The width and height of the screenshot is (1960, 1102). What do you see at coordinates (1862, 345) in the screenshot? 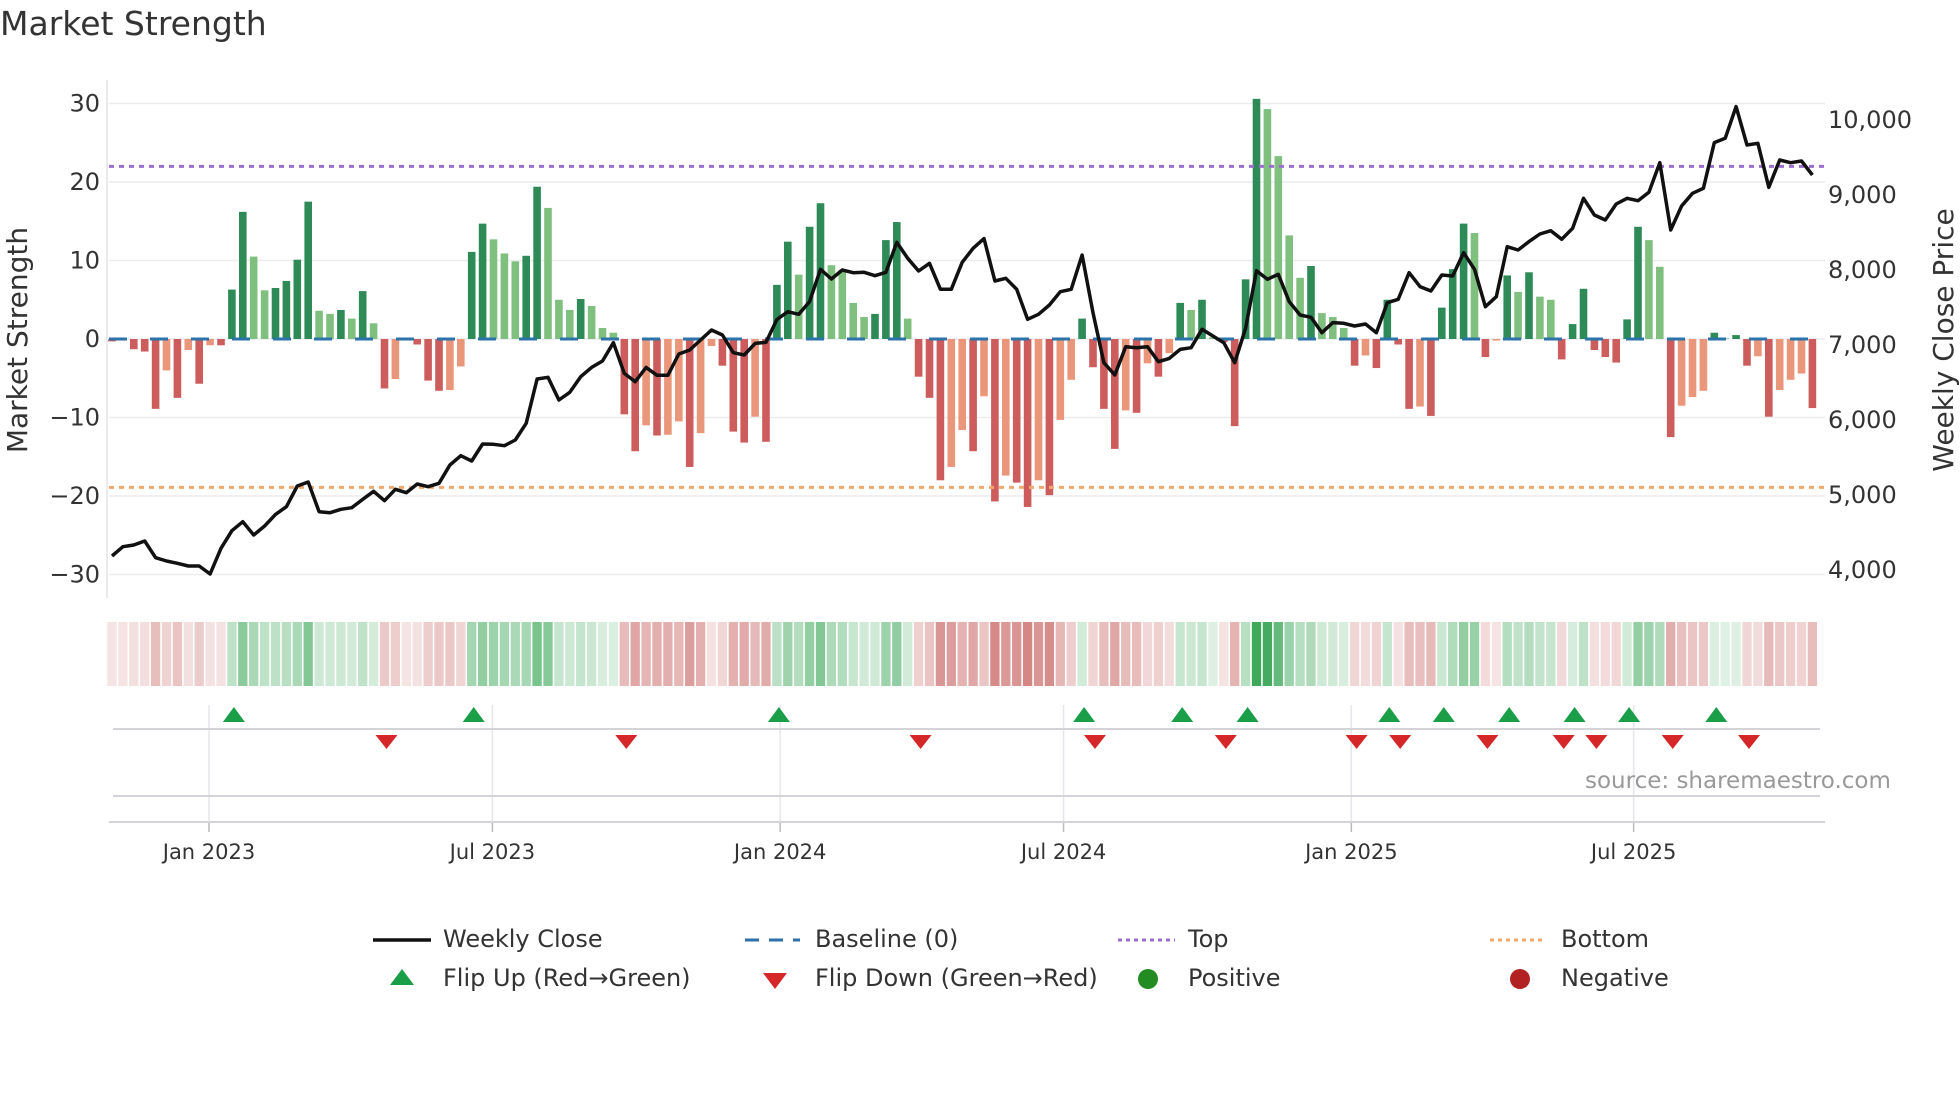
I see `y2-tick-label: 7,000` at bounding box center [1862, 345].